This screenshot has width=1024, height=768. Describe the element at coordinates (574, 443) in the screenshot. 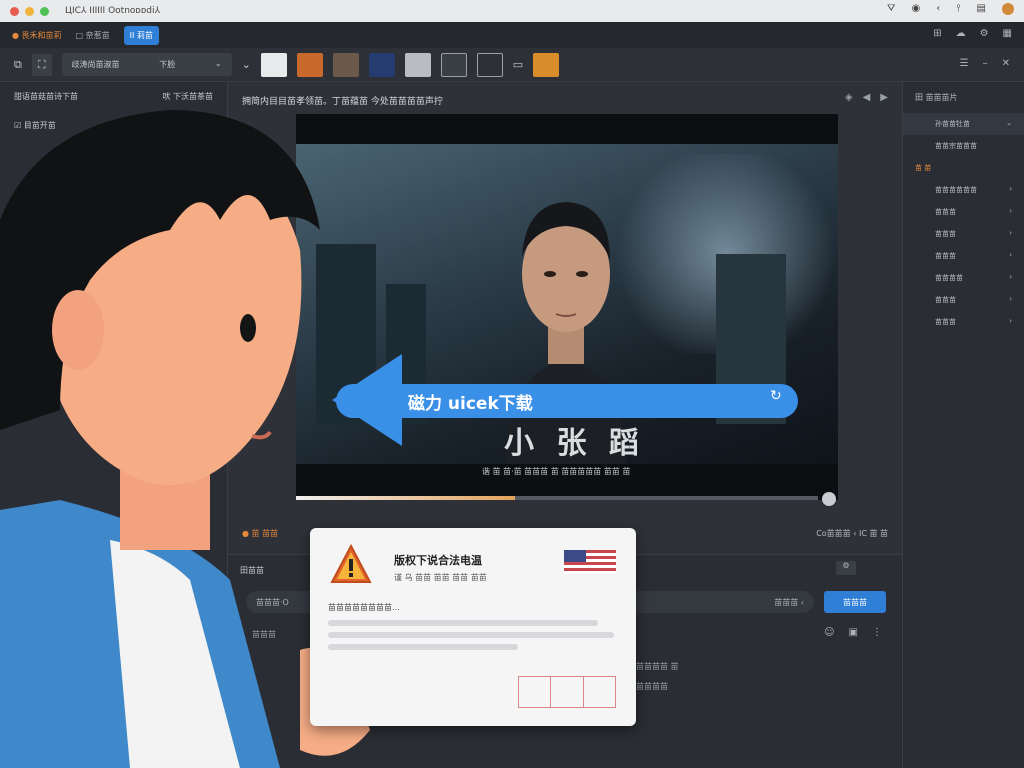

I see `video-title: 小 张 蹈` at that location.